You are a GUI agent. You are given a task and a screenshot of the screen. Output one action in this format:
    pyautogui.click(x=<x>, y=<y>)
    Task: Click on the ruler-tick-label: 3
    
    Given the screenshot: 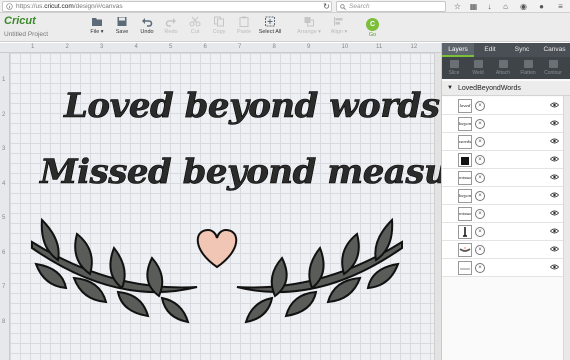 What is the action you would take?
    pyautogui.click(x=102, y=47)
    